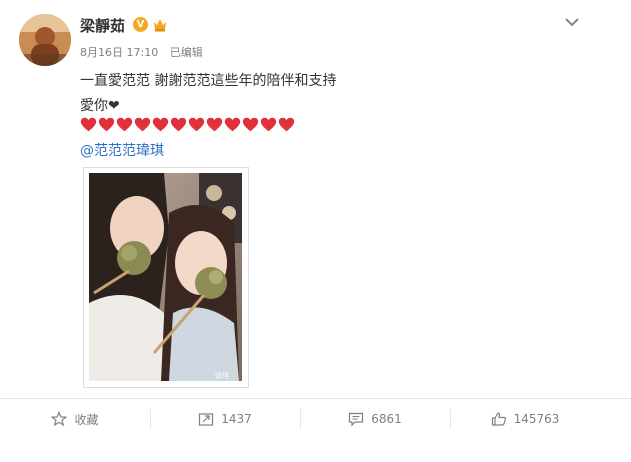 The width and height of the screenshot is (631, 462). What do you see at coordinates (498, 419) in the screenshot?
I see `thumbs-up-icon` at bounding box center [498, 419].